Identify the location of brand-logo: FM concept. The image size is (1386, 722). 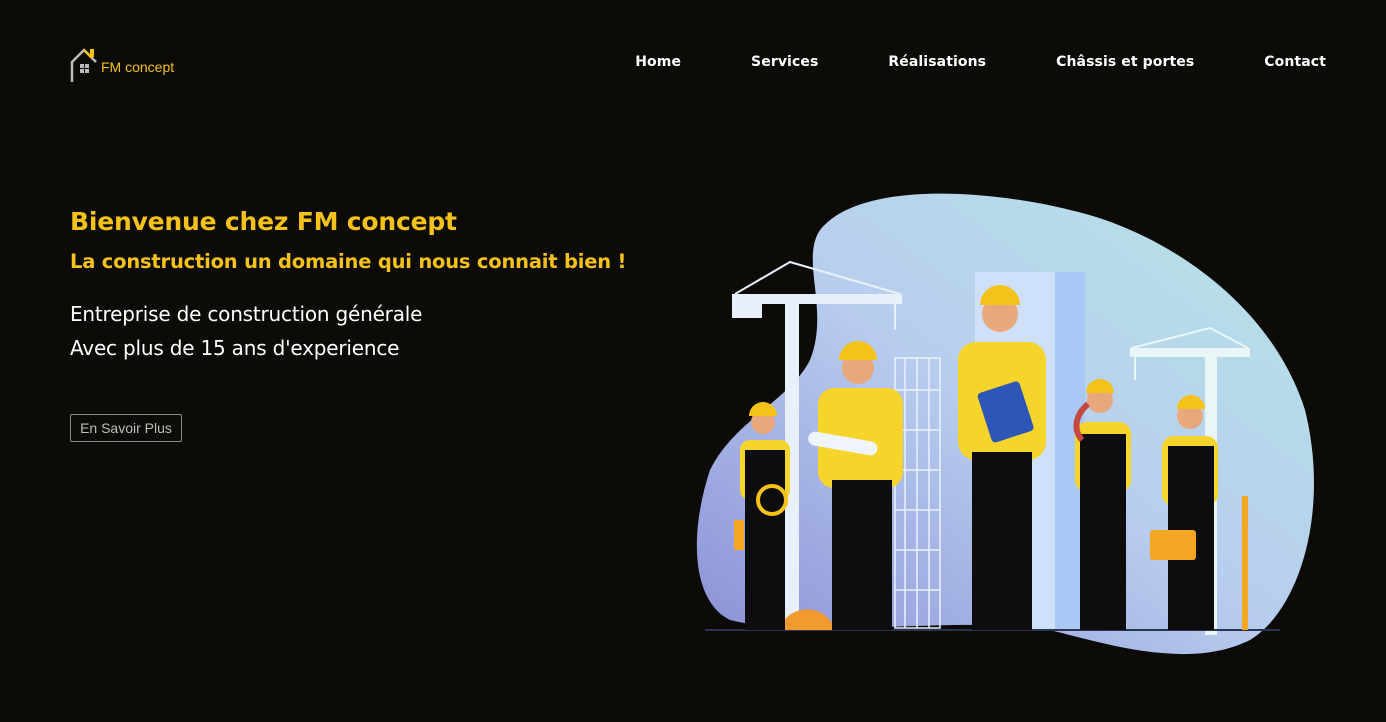
(125, 64).